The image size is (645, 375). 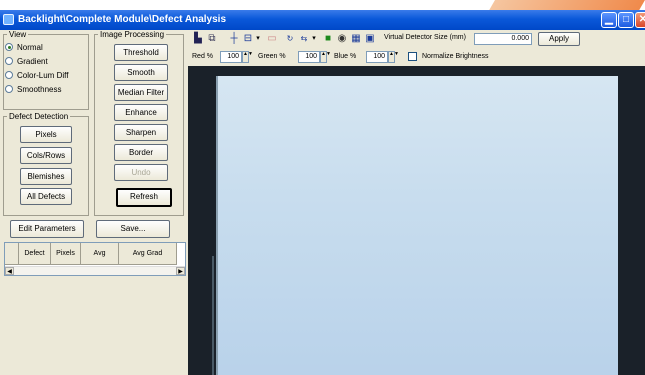 What do you see at coordinates (180, 271) in the screenshot?
I see `scroll-right-icon: ▶` at bounding box center [180, 271].